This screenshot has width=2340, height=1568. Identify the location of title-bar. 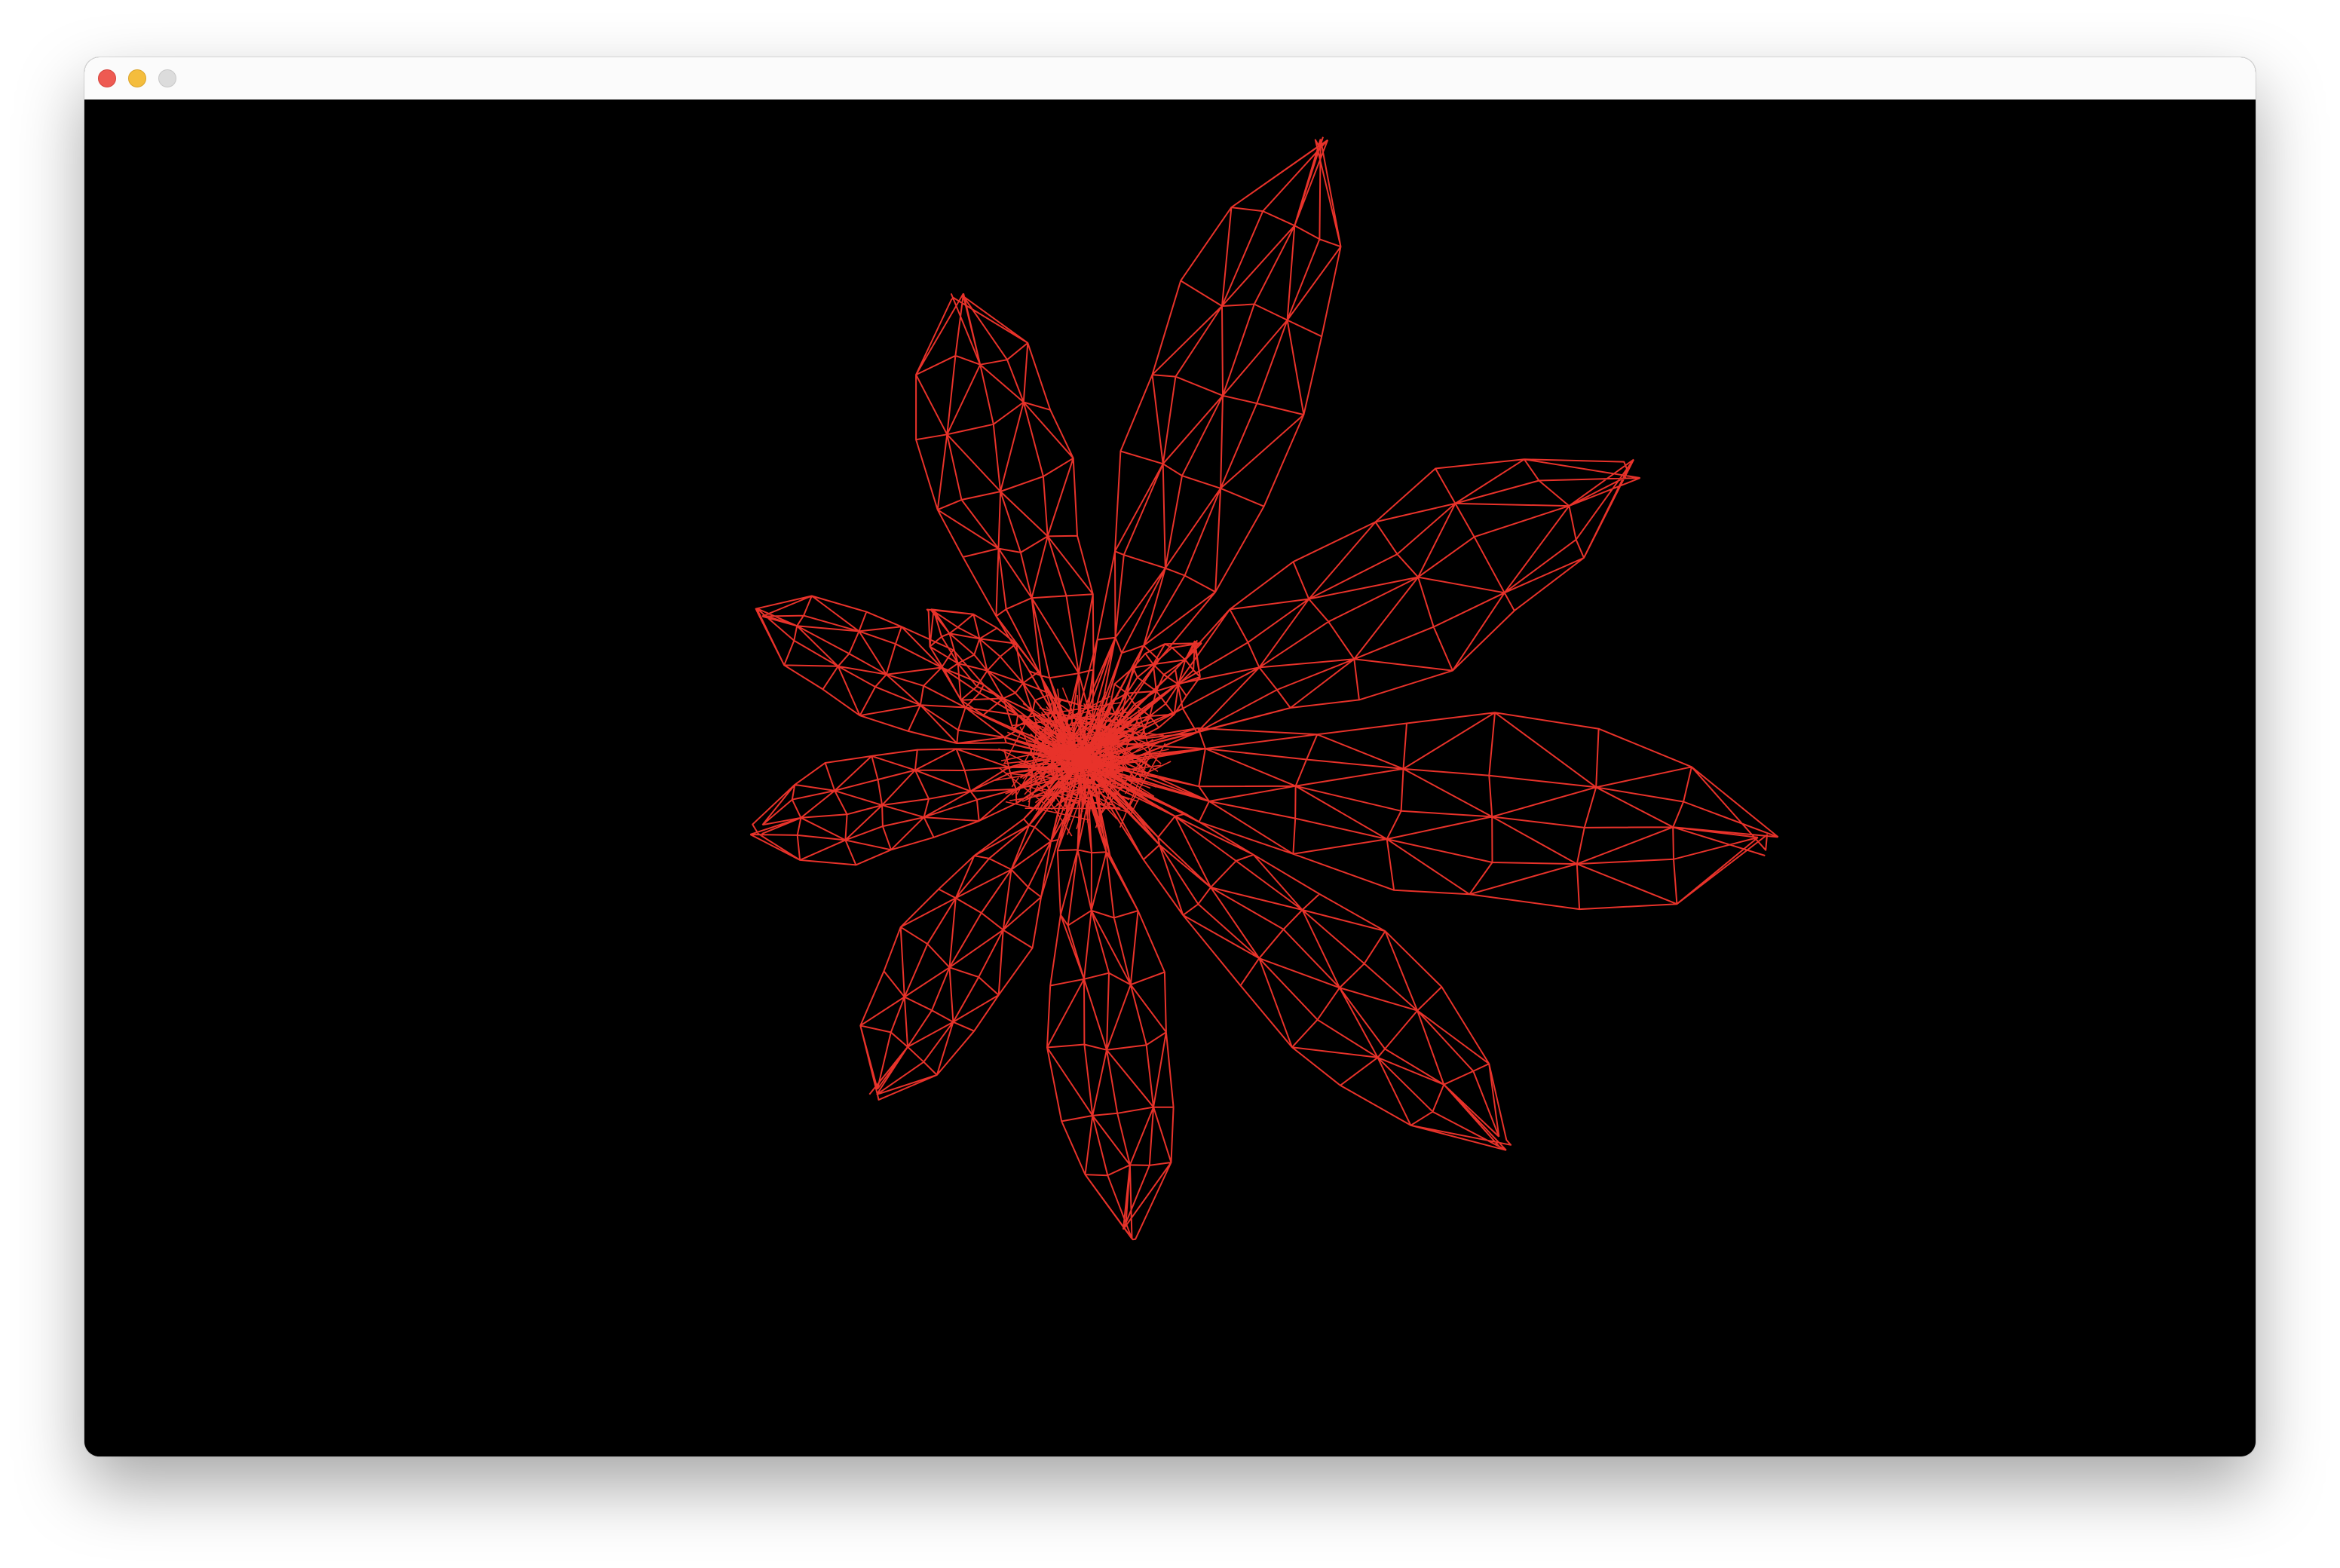
(1170, 78).